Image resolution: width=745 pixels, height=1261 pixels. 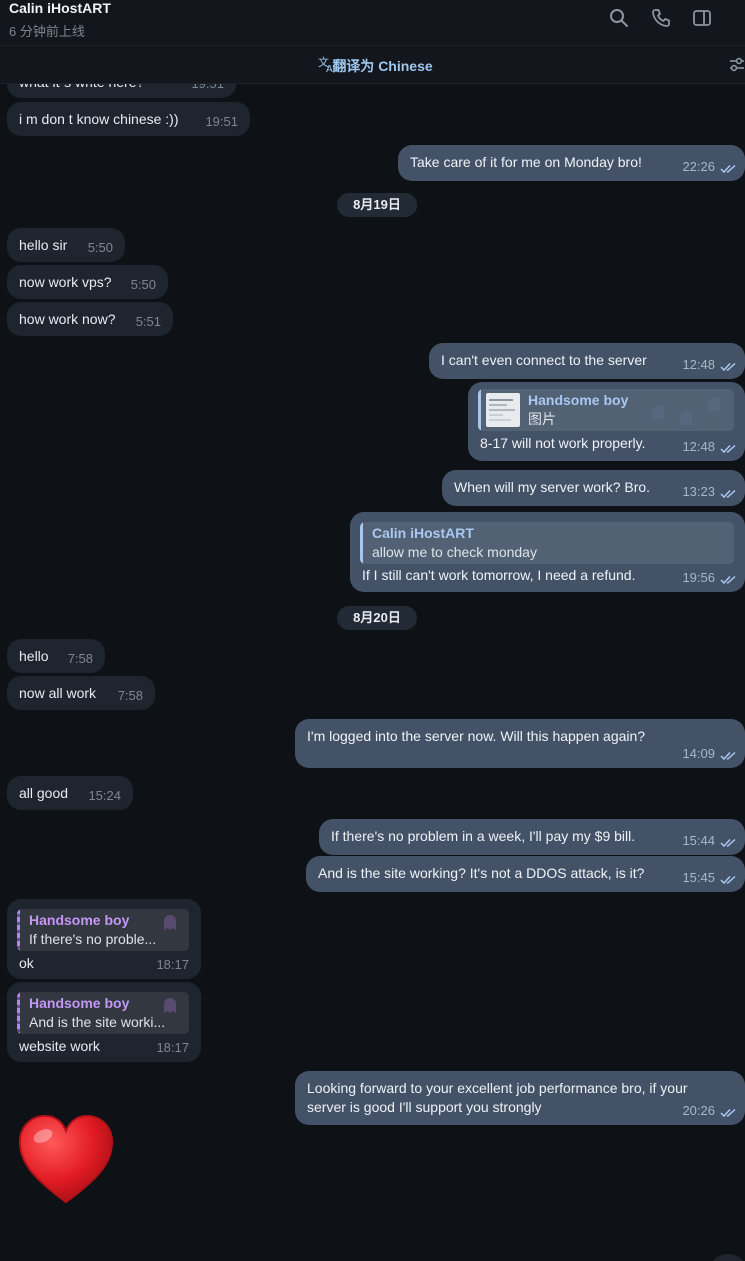 I want to click on message-bubble: now all work 7:58, so click(x=81, y=693).